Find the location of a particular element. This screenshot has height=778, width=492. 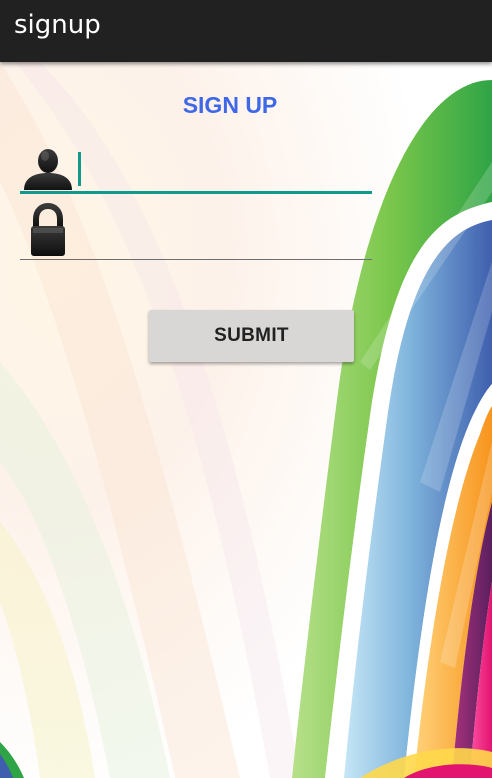

password-field is located at coordinates (196, 231).